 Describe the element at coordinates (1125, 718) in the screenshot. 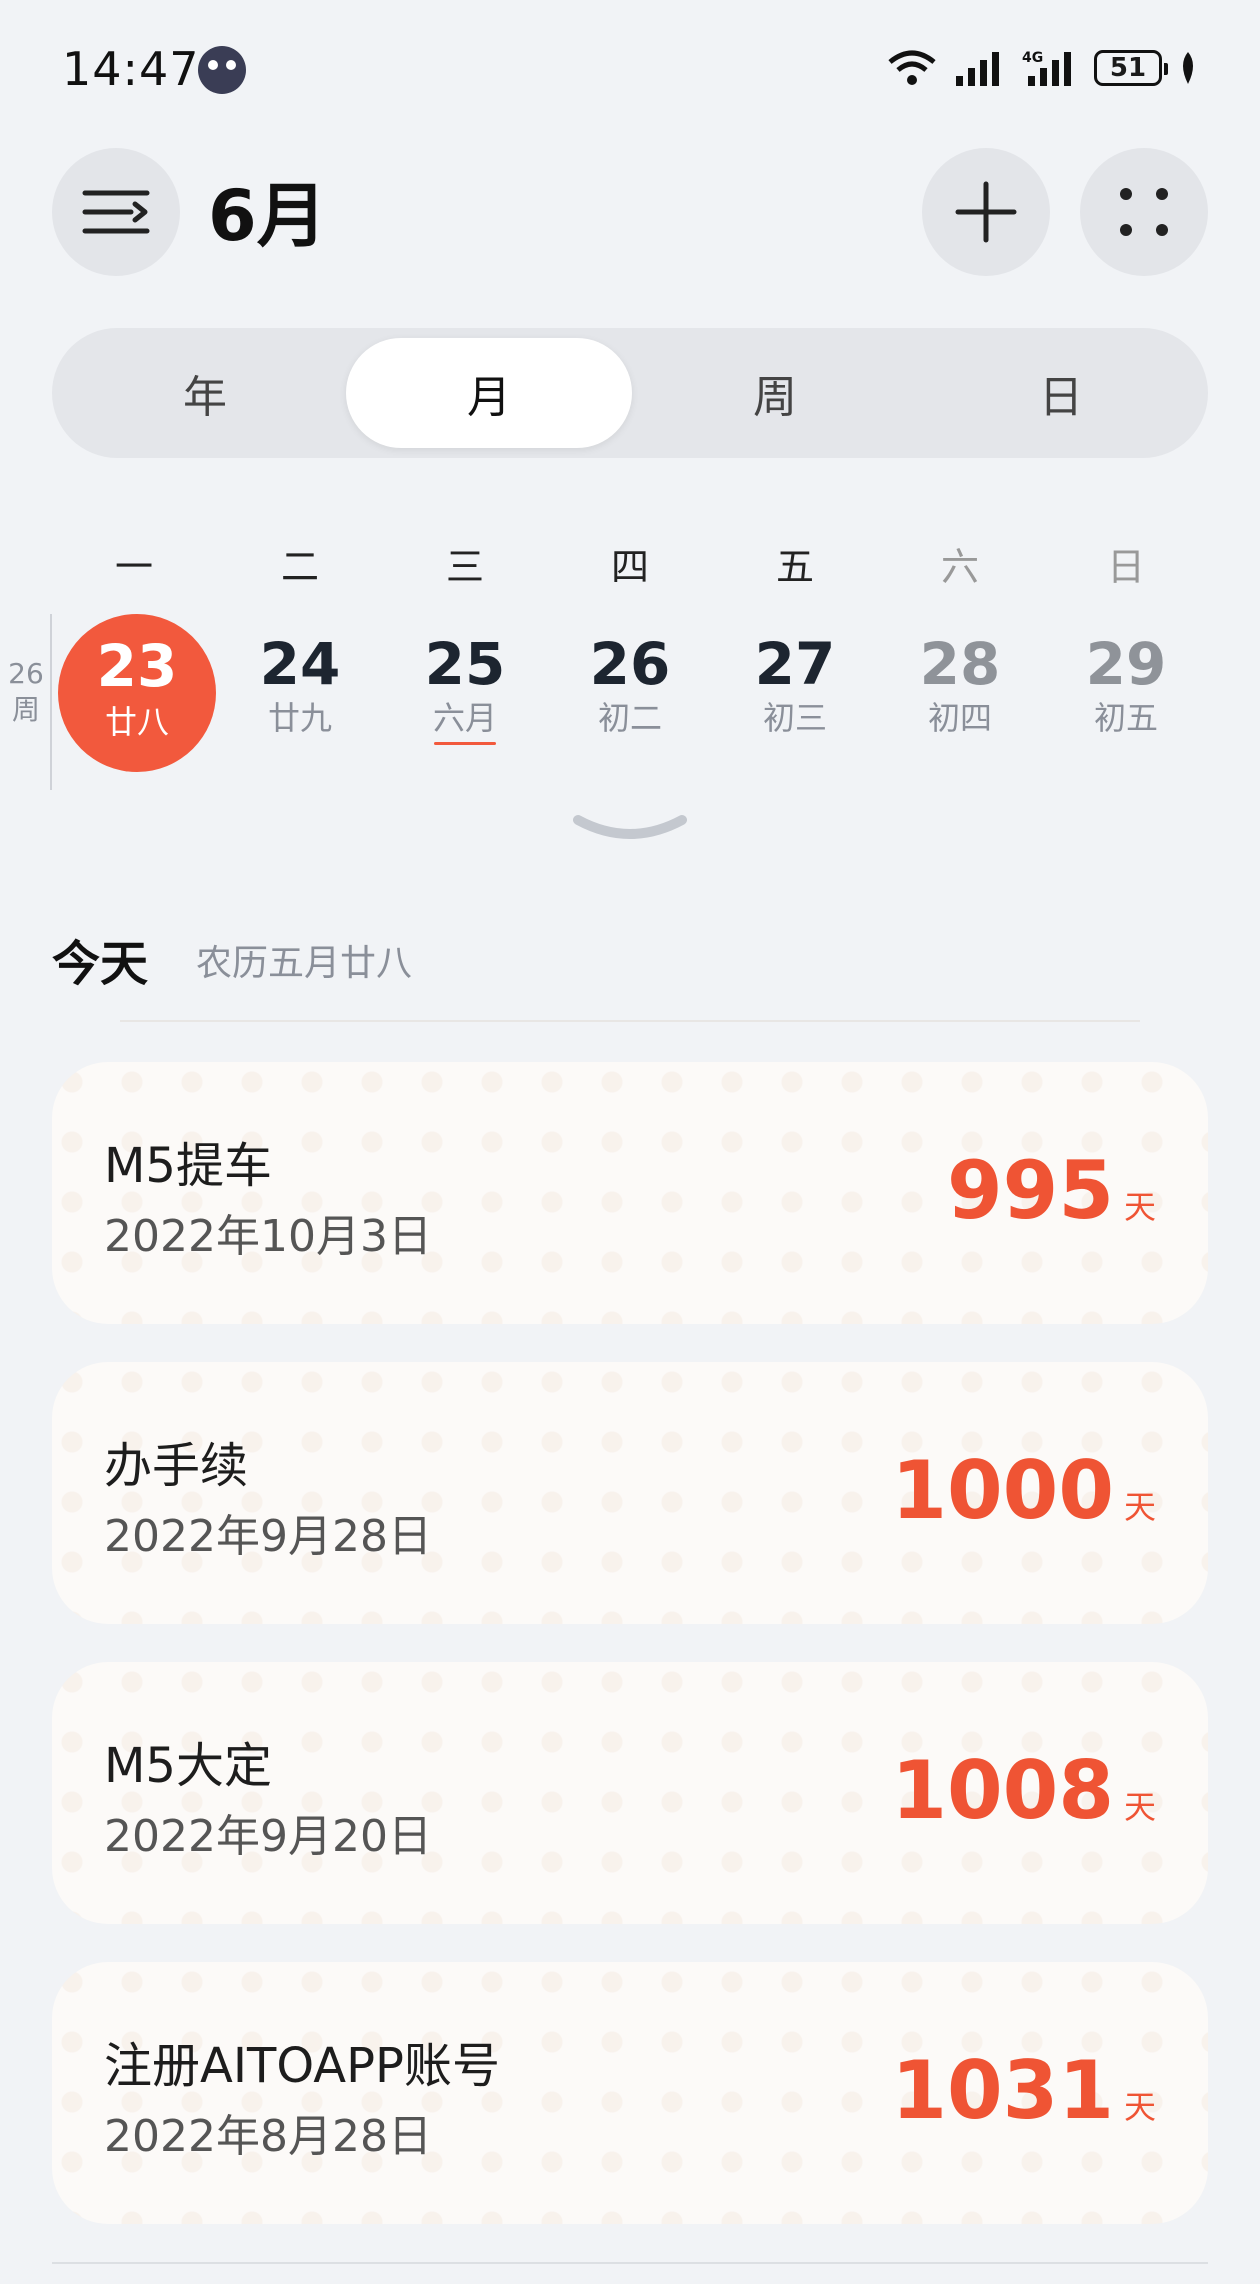

I see `day-lunar: 初五` at that location.